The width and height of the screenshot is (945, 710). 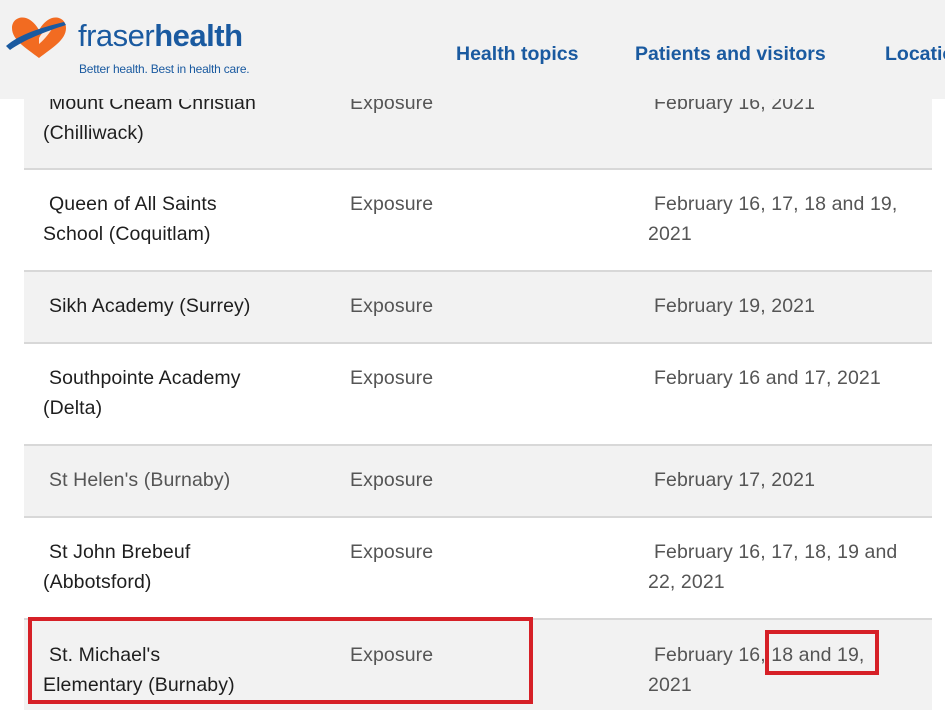 I want to click on logo-tagline: Better health. Best in health care., so click(x=164, y=69).